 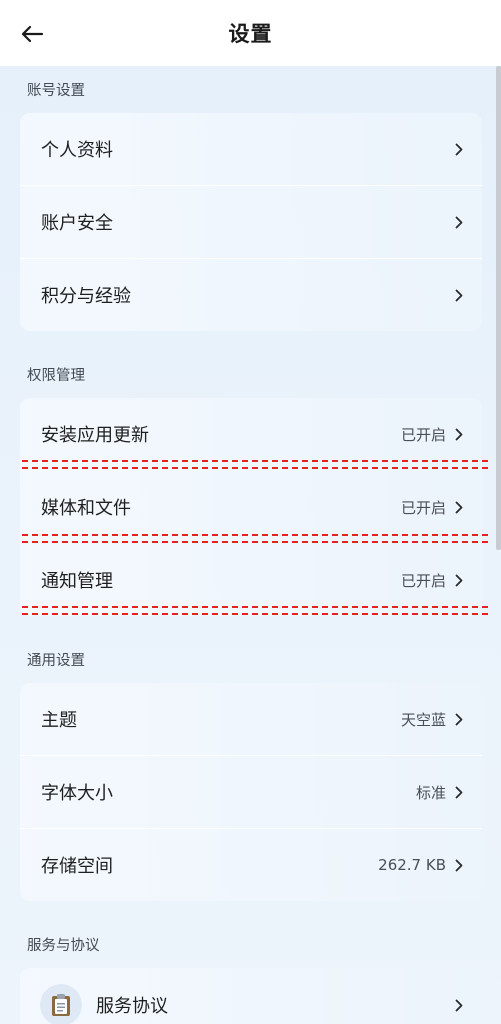 I want to click on row-label: 通知管理, so click(x=77, y=581).